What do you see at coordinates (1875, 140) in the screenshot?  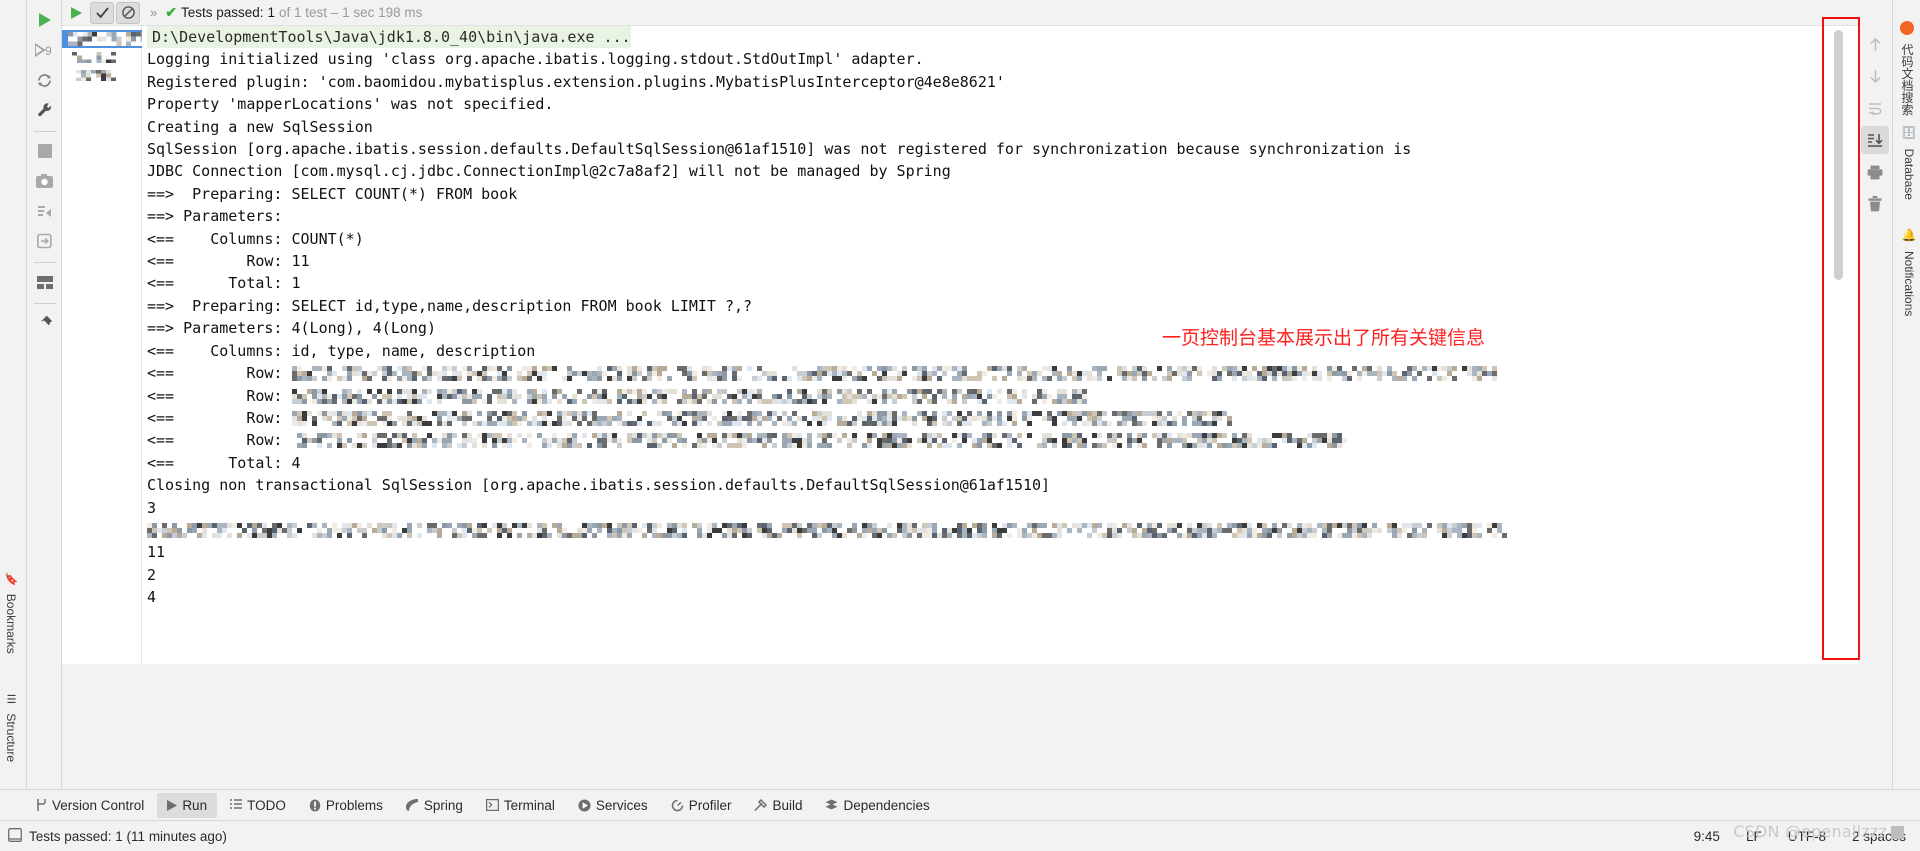 I see `scroll-to-end-button` at bounding box center [1875, 140].